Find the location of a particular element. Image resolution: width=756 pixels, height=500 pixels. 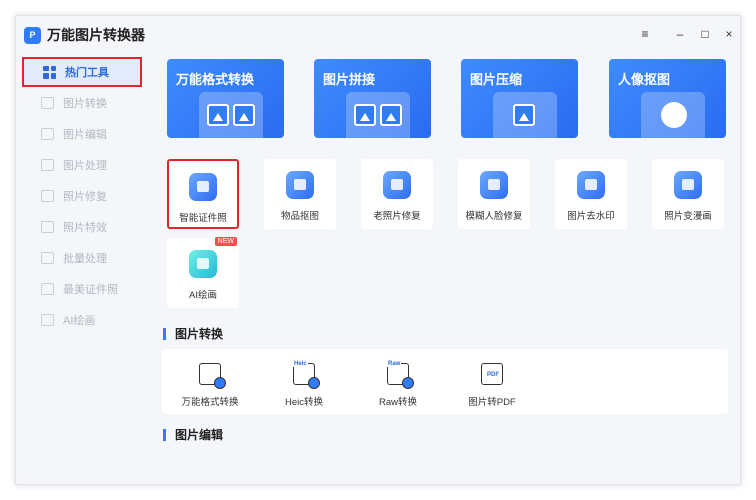

sidebar-item-label: 最美证件照 is located at coordinates (90, 290).